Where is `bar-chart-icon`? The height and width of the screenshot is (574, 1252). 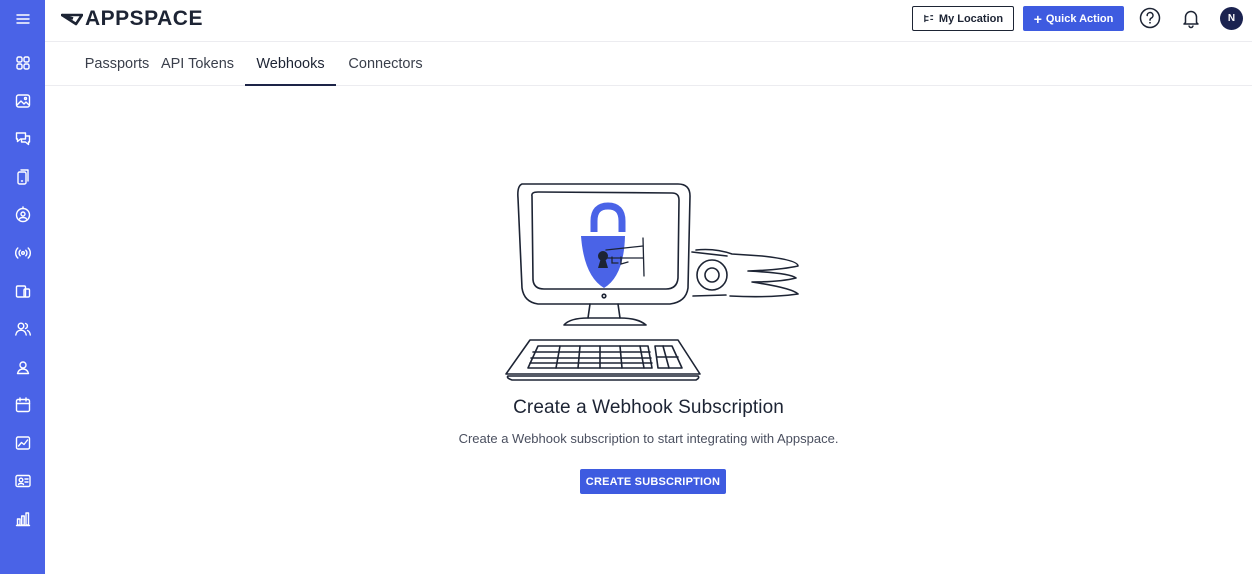
bar-chart-icon is located at coordinates (22, 519).